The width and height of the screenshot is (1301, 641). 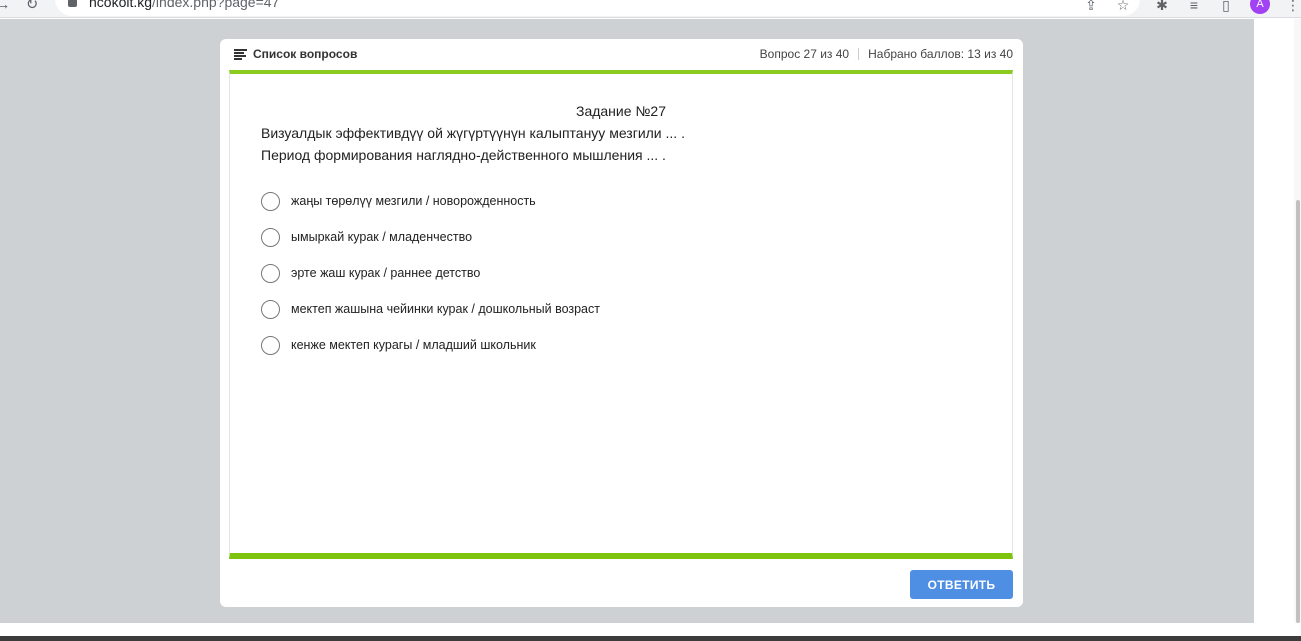 I want to click on progress-info: Вопрос 27 из 40 Набрано баллов: 13 из 40, so click(x=886, y=54).